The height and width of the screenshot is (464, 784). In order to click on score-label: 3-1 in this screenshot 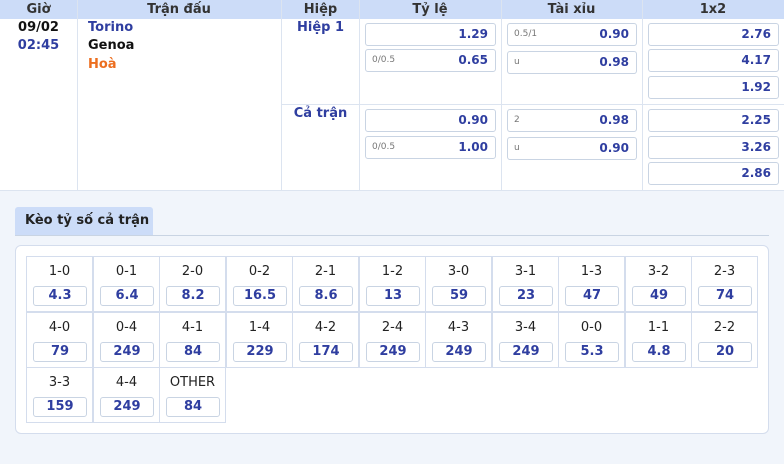, I will do `click(525, 271)`.